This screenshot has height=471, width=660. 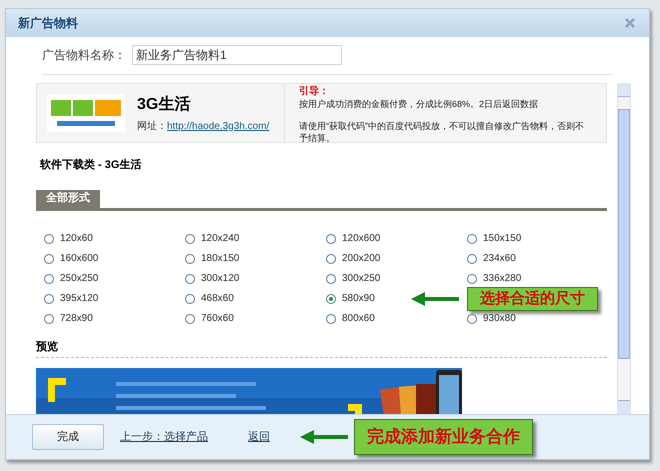 What do you see at coordinates (47, 347) in the screenshot?
I see `preview-title: 预览` at bounding box center [47, 347].